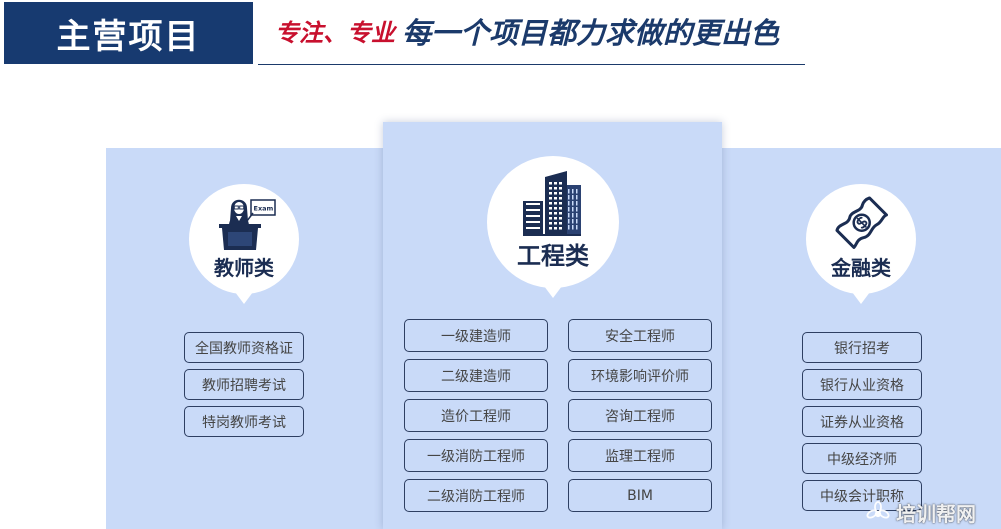 The height and width of the screenshot is (529, 1001). I want to click on watermark: 培训帮网, so click(921, 512).